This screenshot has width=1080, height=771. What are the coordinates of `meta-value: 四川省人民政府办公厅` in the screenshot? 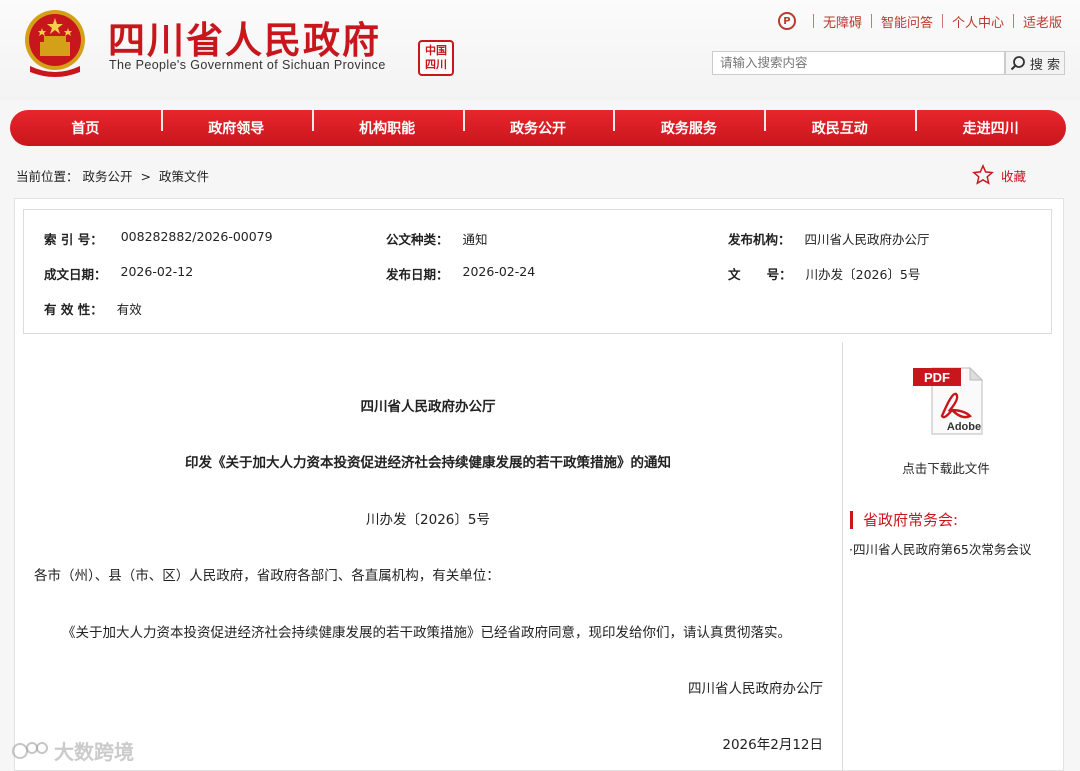 It's located at (867, 239).